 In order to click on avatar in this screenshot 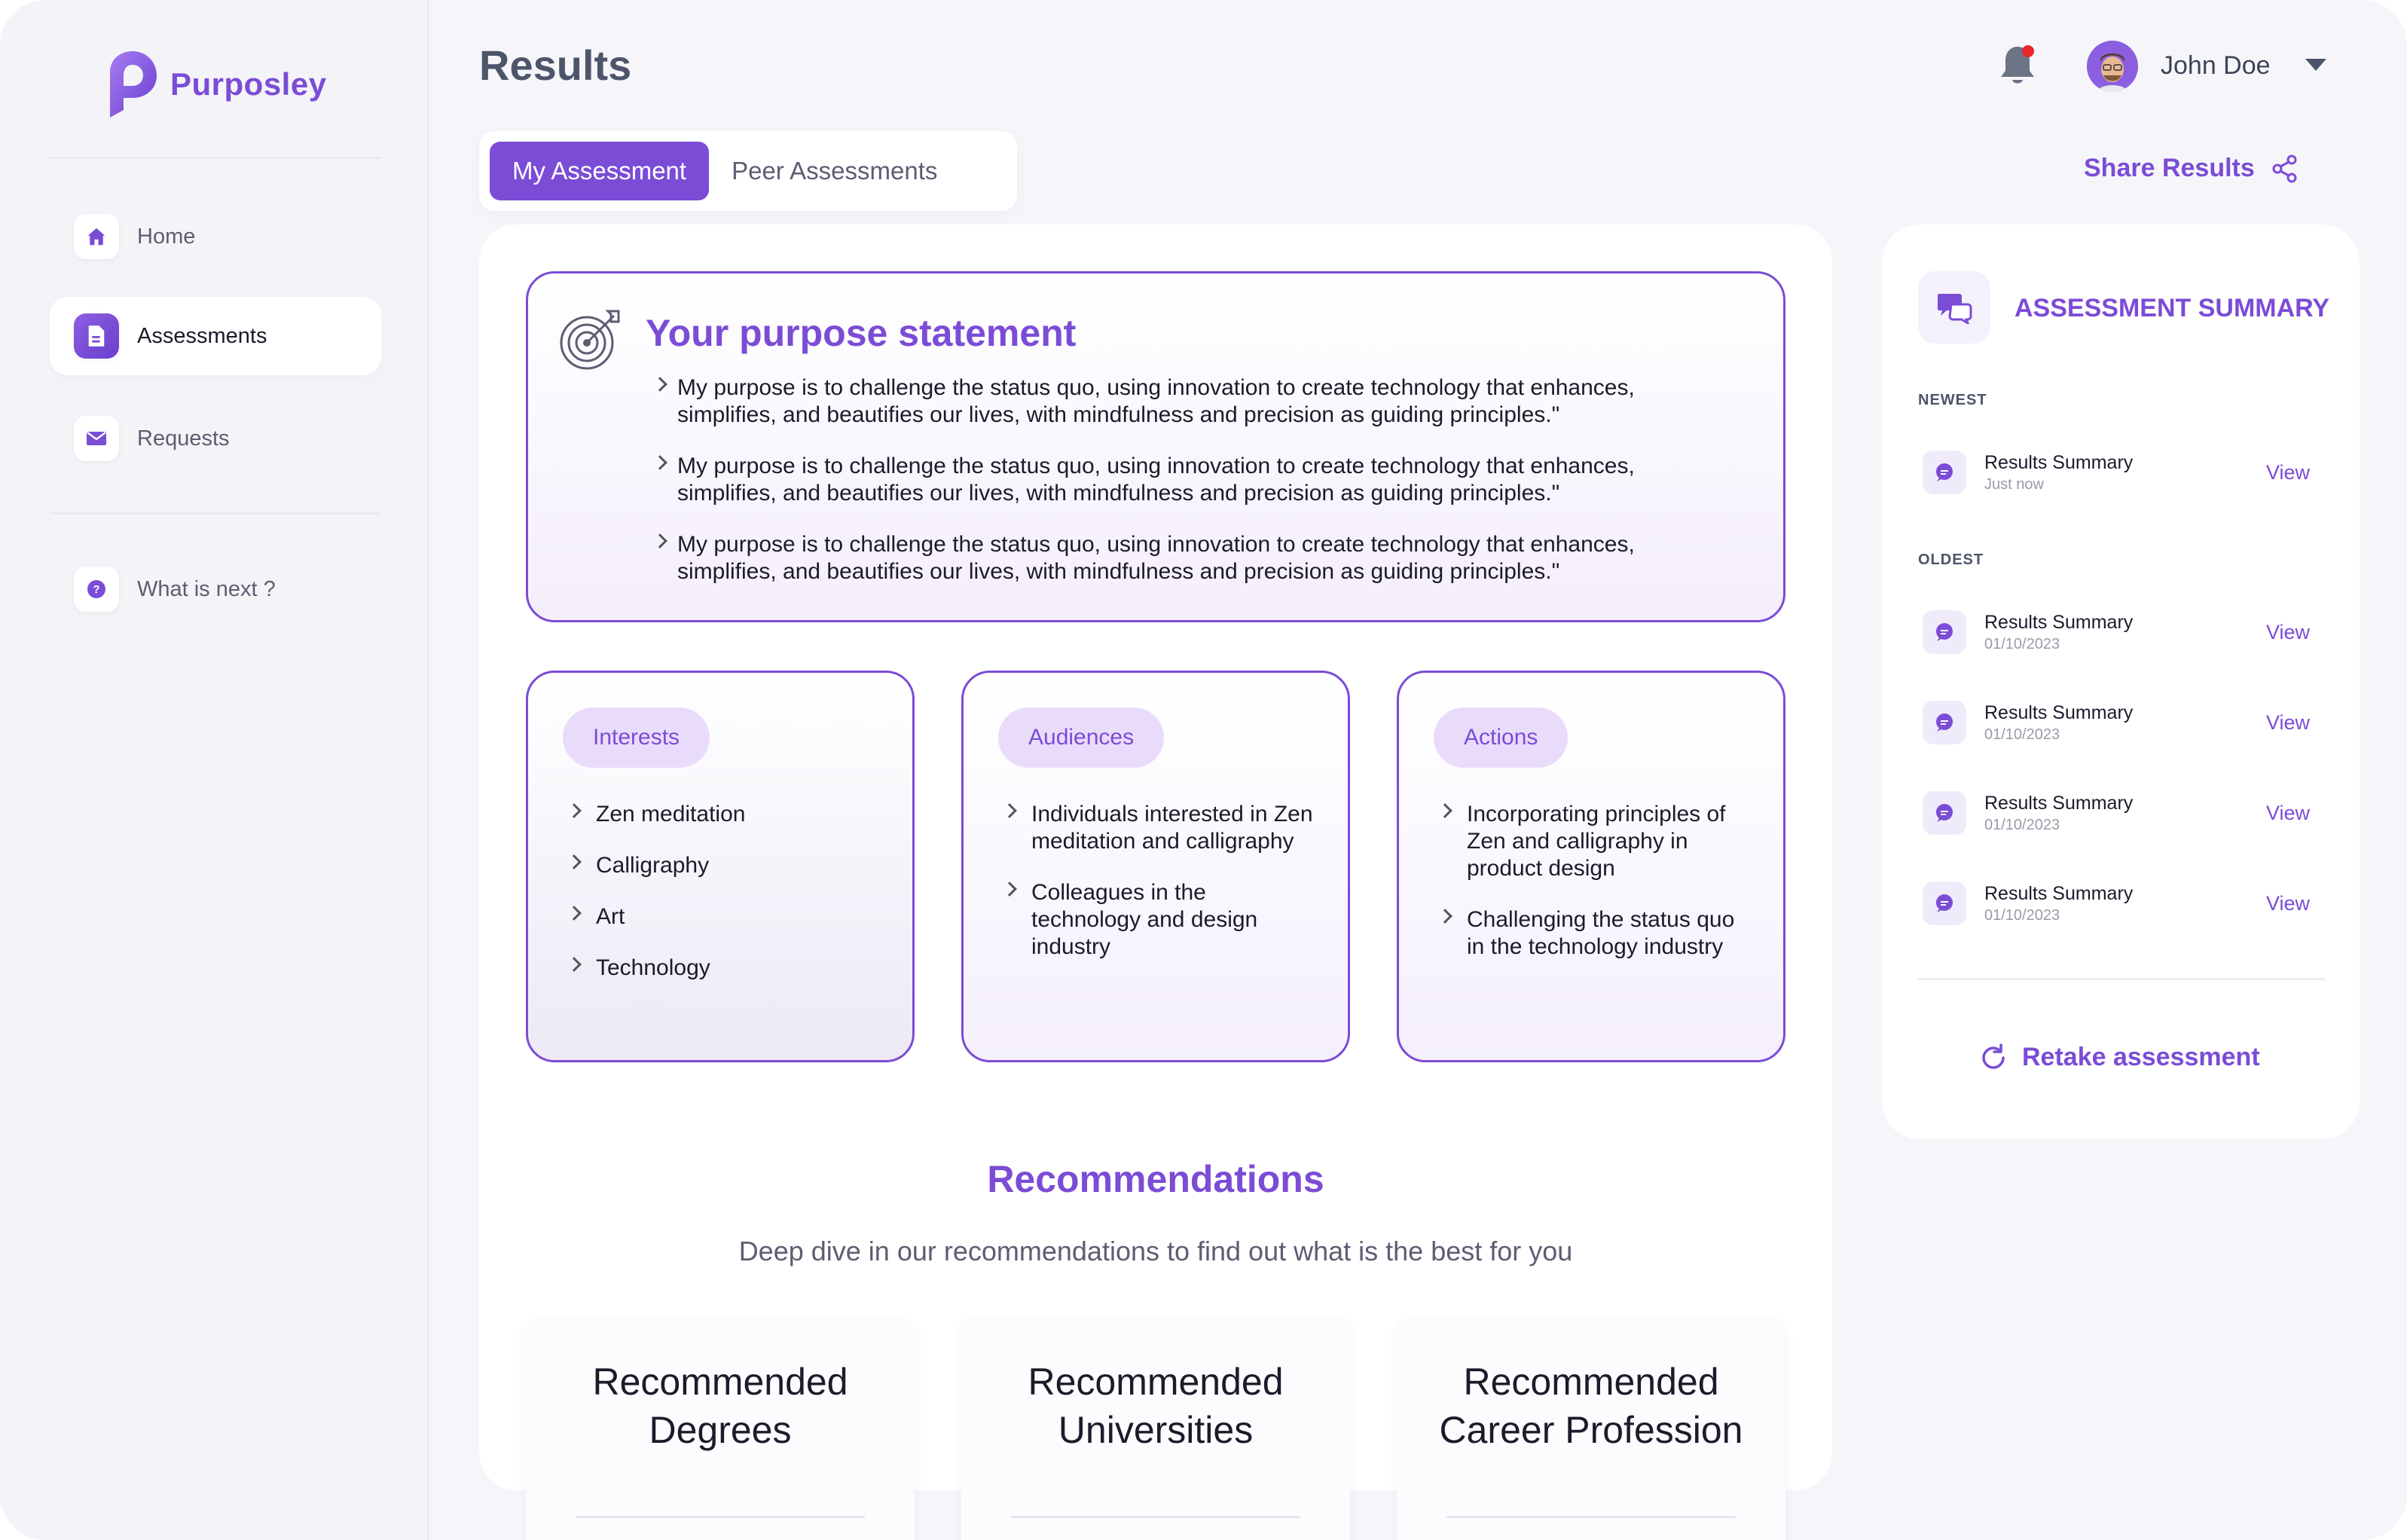, I will do `click(2112, 66)`.